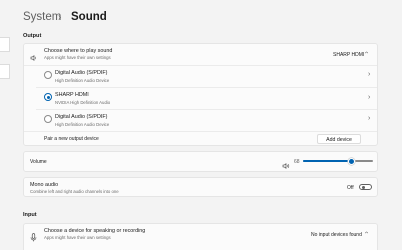 The image size is (402, 250). Describe the element at coordinates (350, 188) in the screenshot. I see `mono-audio-state: Off` at that location.